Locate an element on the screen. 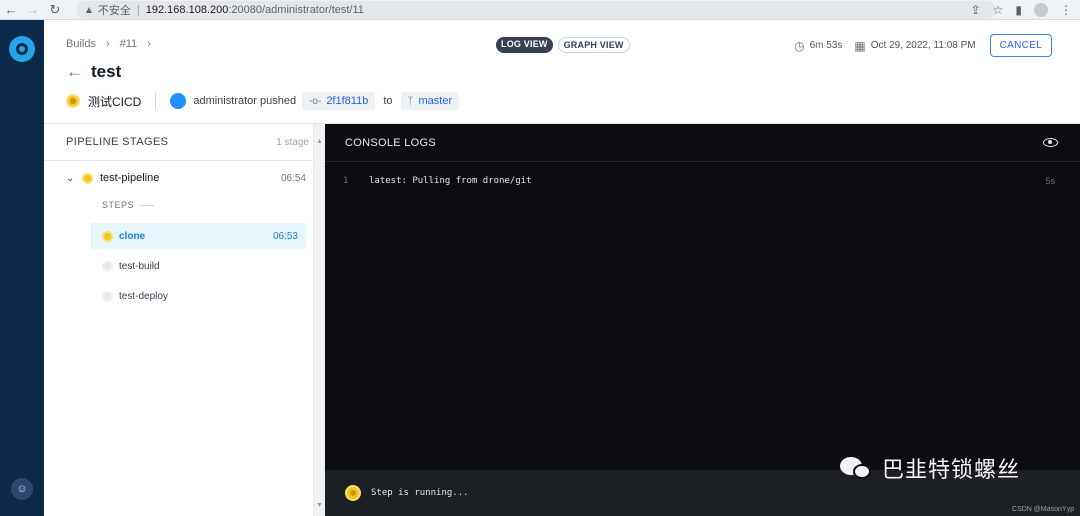 The image size is (1080, 516). drone-logo-icon is located at coordinates (22, 49).